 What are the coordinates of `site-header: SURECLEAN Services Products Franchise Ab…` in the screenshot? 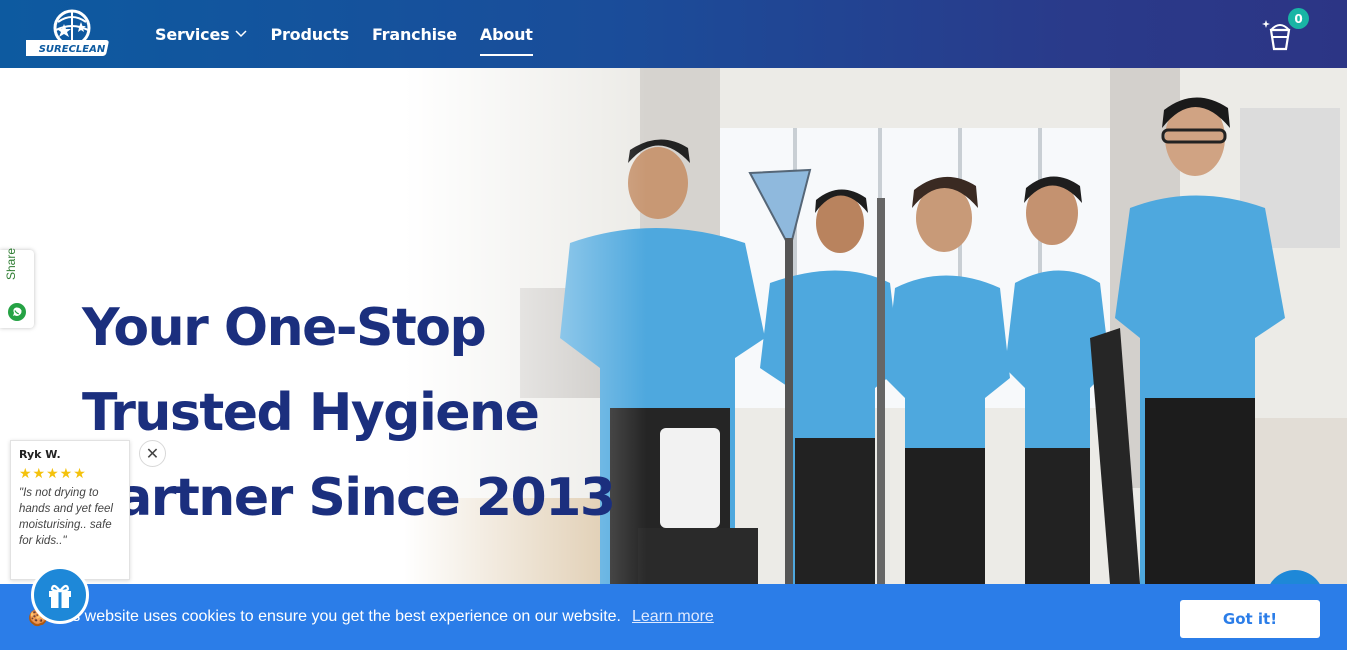 It's located at (673, 34).